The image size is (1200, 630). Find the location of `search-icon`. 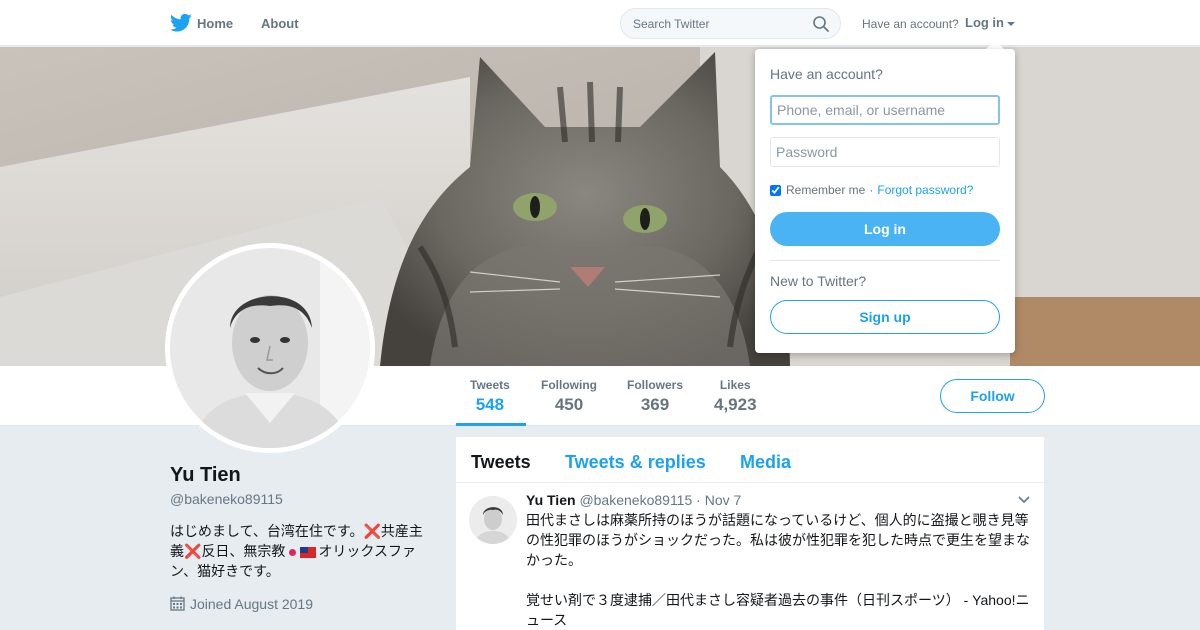

search-icon is located at coordinates (821, 24).